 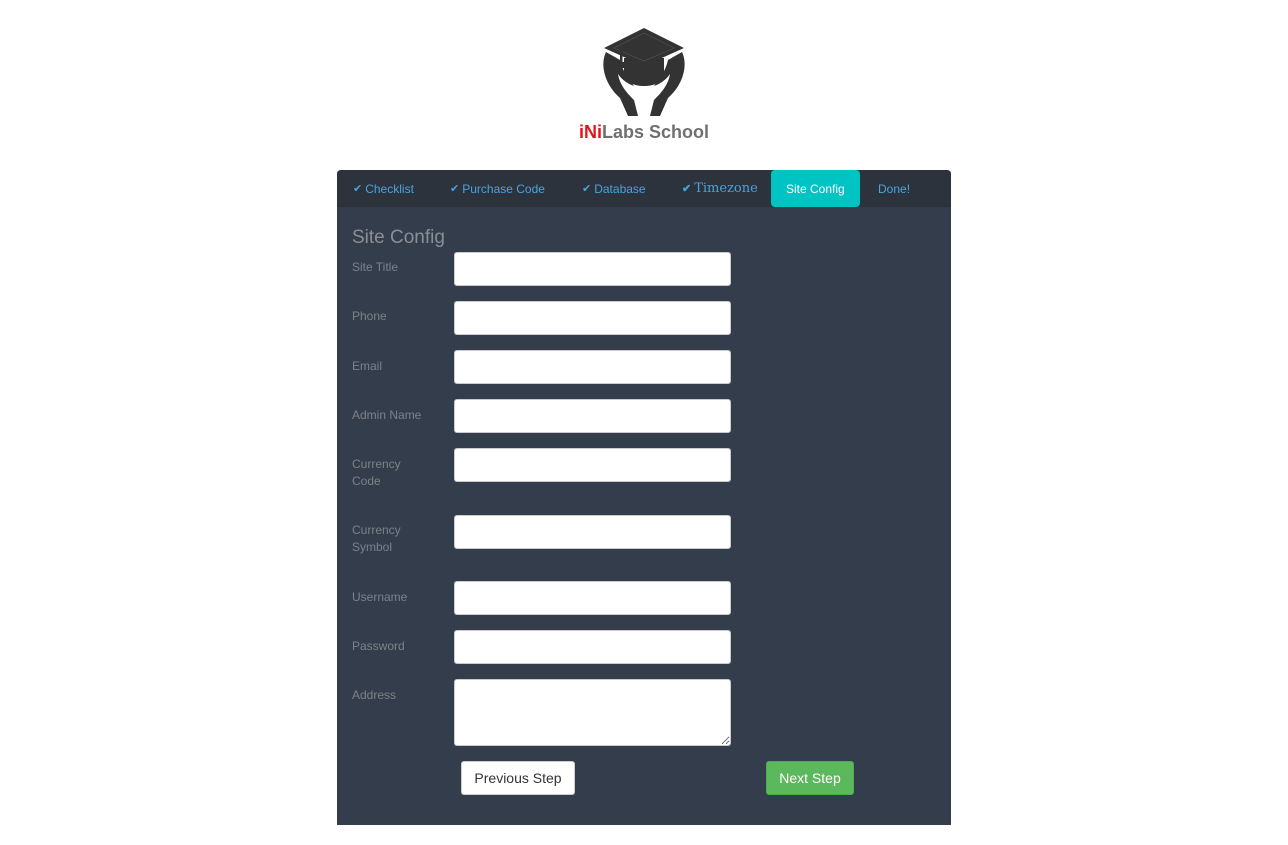 What do you see at coordinates (592, 318) in the screenshot?
I see `phone-input` at bounding box center [592, 318].